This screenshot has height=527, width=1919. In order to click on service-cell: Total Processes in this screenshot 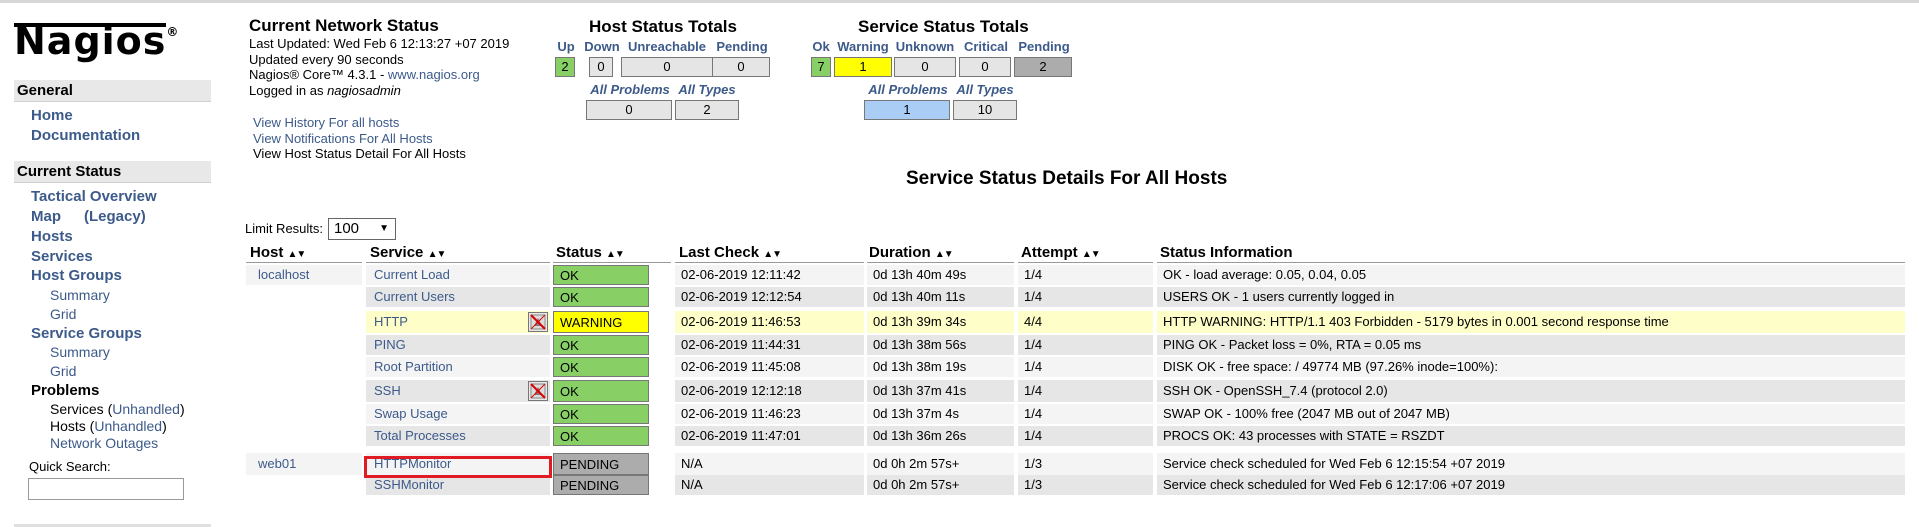, I will do `click(458, 436)`.